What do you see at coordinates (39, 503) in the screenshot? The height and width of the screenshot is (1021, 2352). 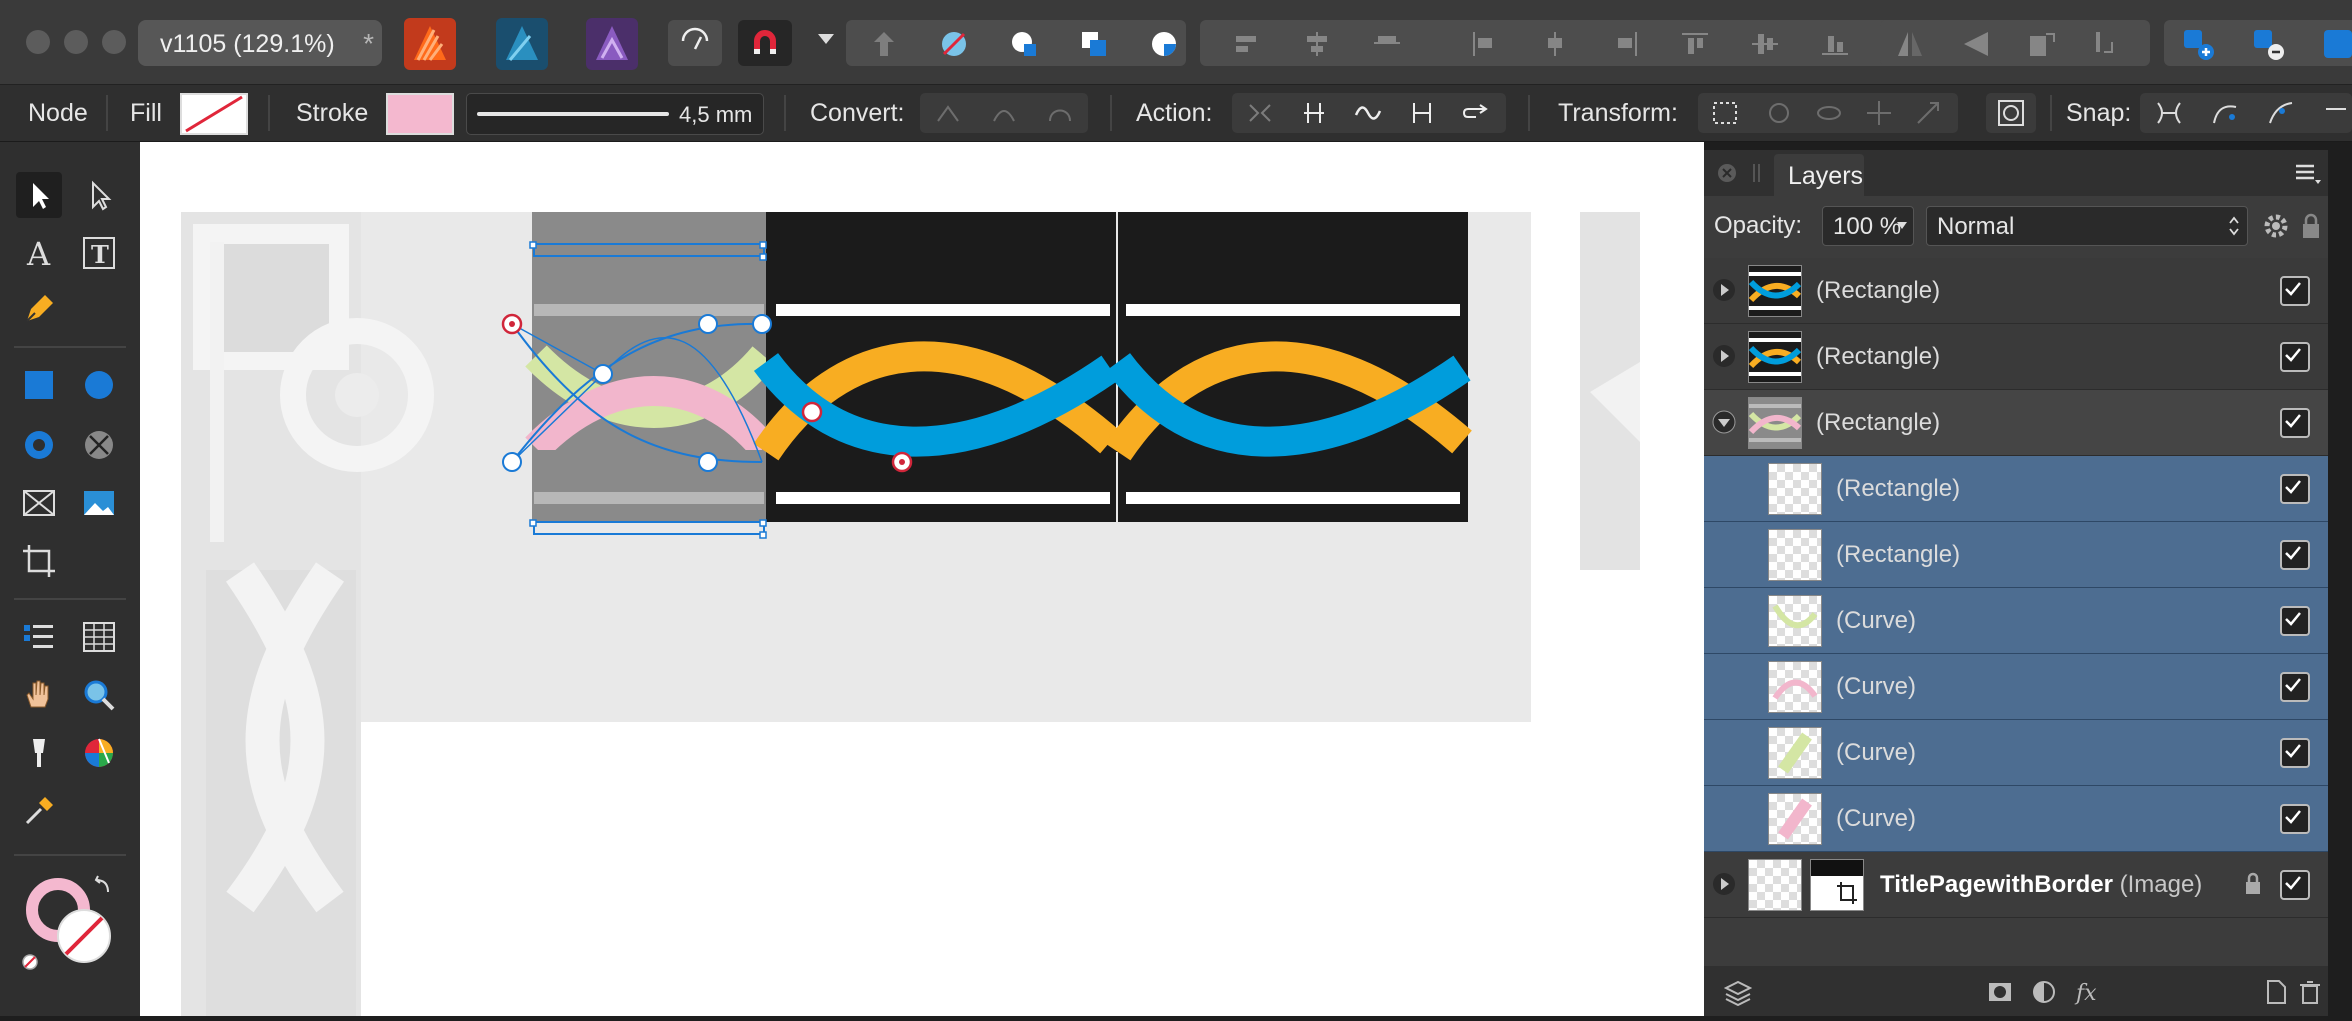 I see `picture-frame-tool` at bounding box center [39, 503].